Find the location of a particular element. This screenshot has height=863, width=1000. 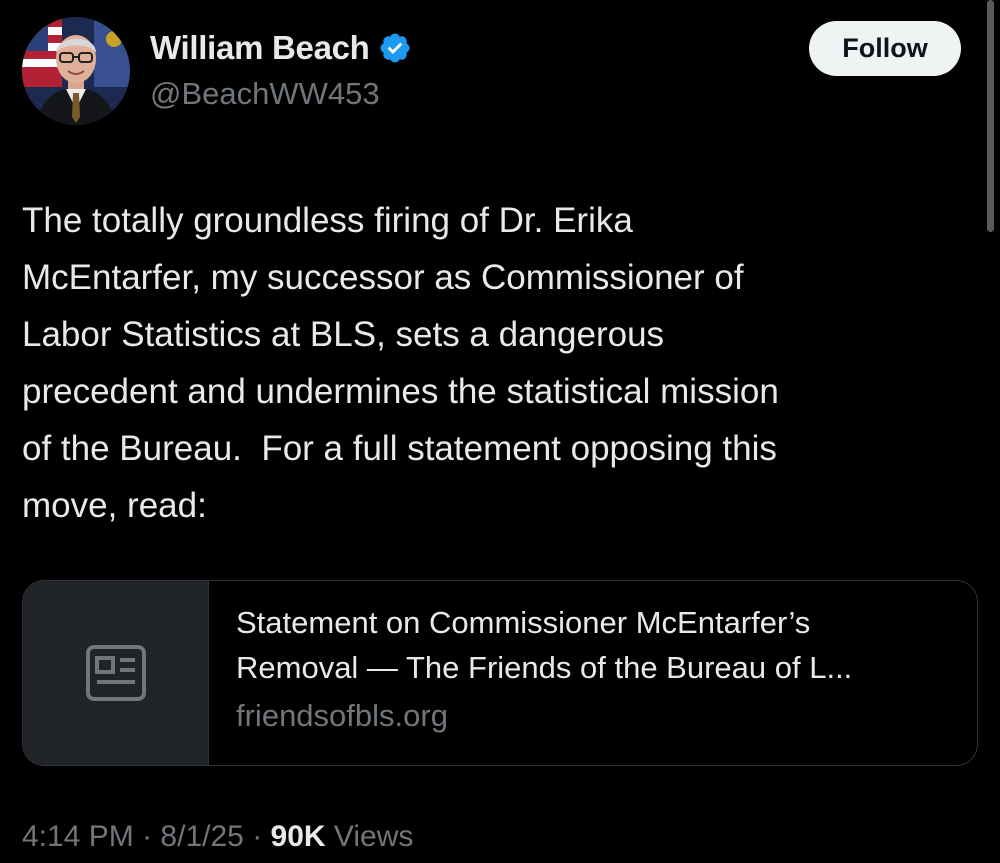

profile-photo is located at coordinates (76, 71).